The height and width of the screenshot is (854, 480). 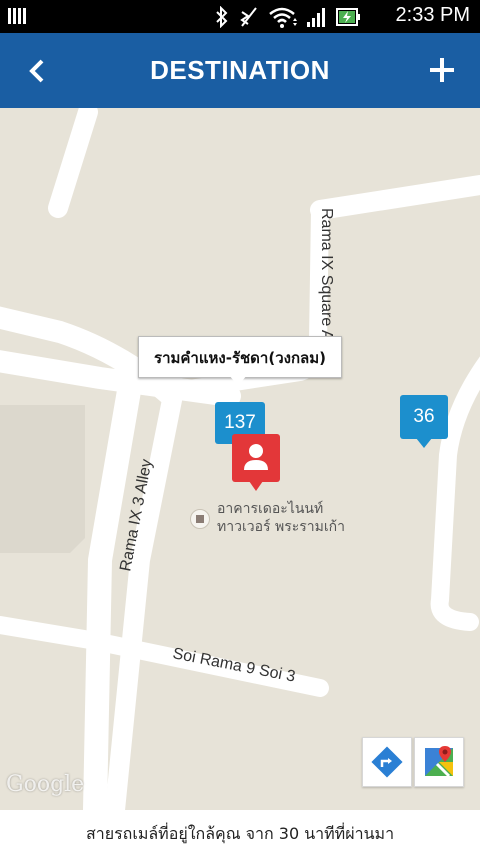 What do you see at coordinates (442, 70) in the screenshot?
I see `plus-icon` at bounding box center [442, 70].